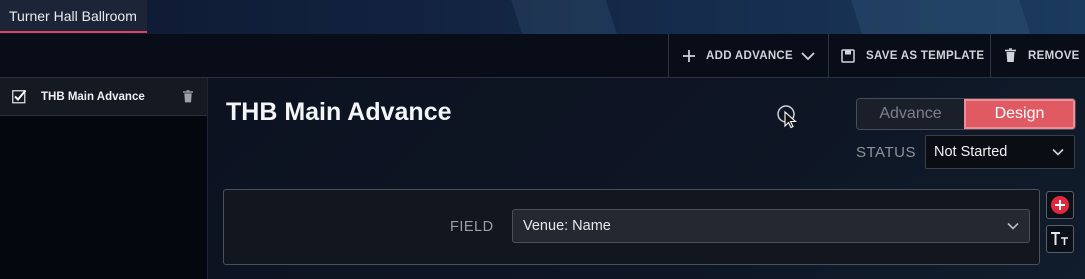  I want to click on sidebar-item-label: THB Main Advance, so click(93, 96).